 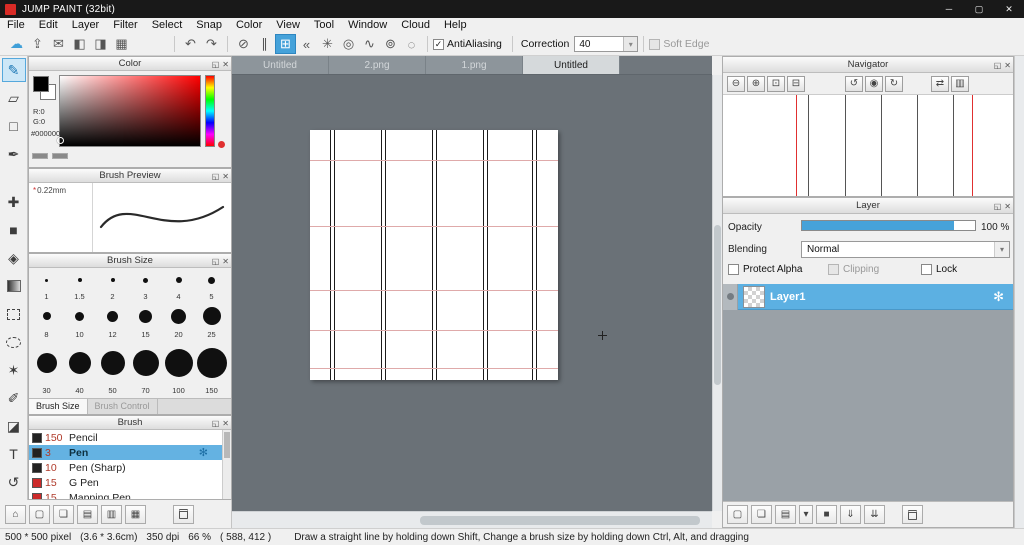 What do you see at coordinates (14, 482) in the screenshot?
I see `pan-rotate-tool-button: ↺` at bounding box center [14, 482].